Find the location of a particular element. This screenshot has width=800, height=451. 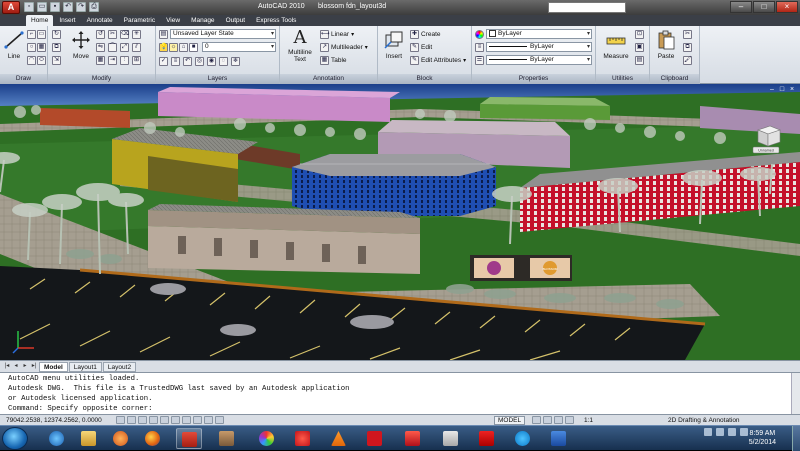

qp-toggle is located at coordinates (219, 420).